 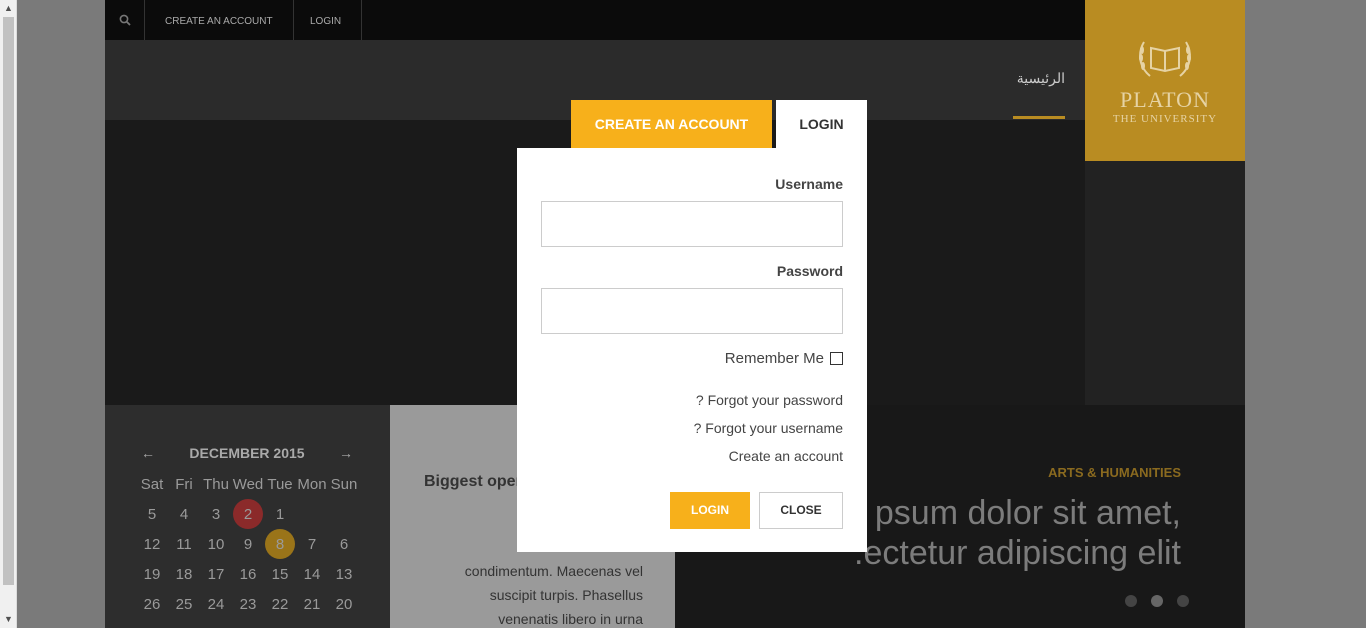 I want to click on calendar-day-number: 19, so click(x=152, y=574).